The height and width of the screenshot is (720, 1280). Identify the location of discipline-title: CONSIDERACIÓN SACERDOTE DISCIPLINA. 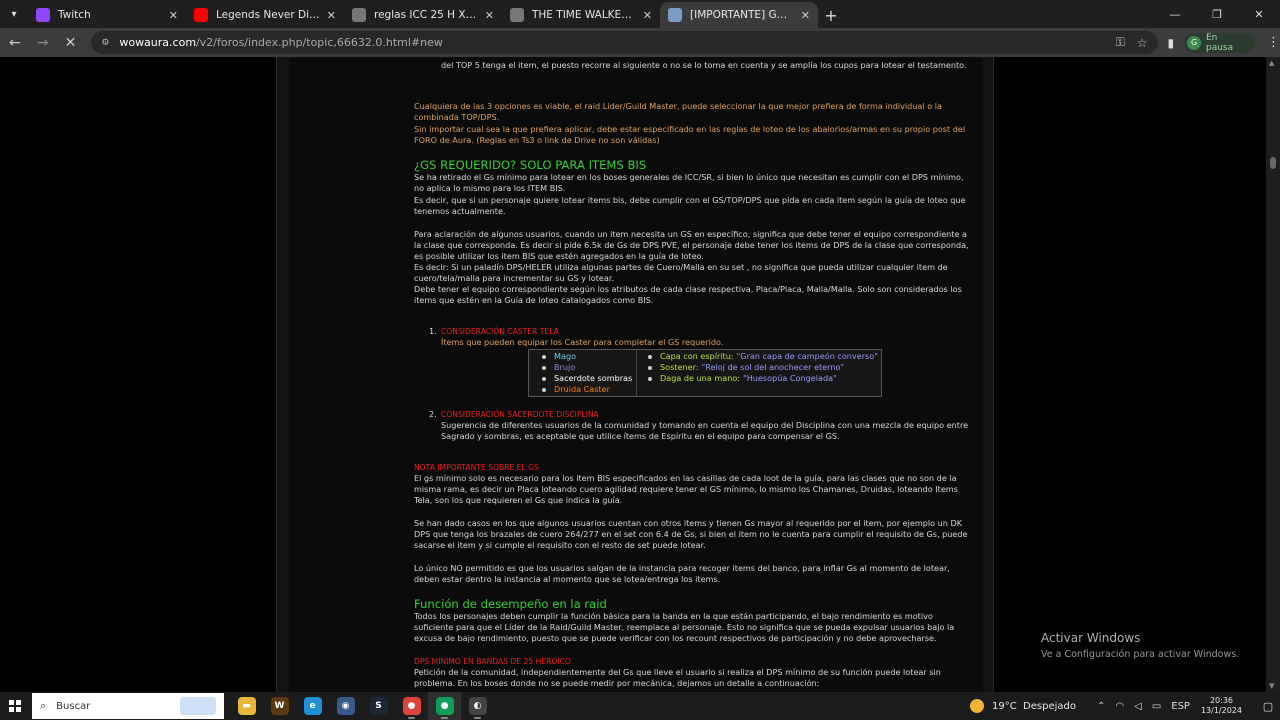
(520, 414).